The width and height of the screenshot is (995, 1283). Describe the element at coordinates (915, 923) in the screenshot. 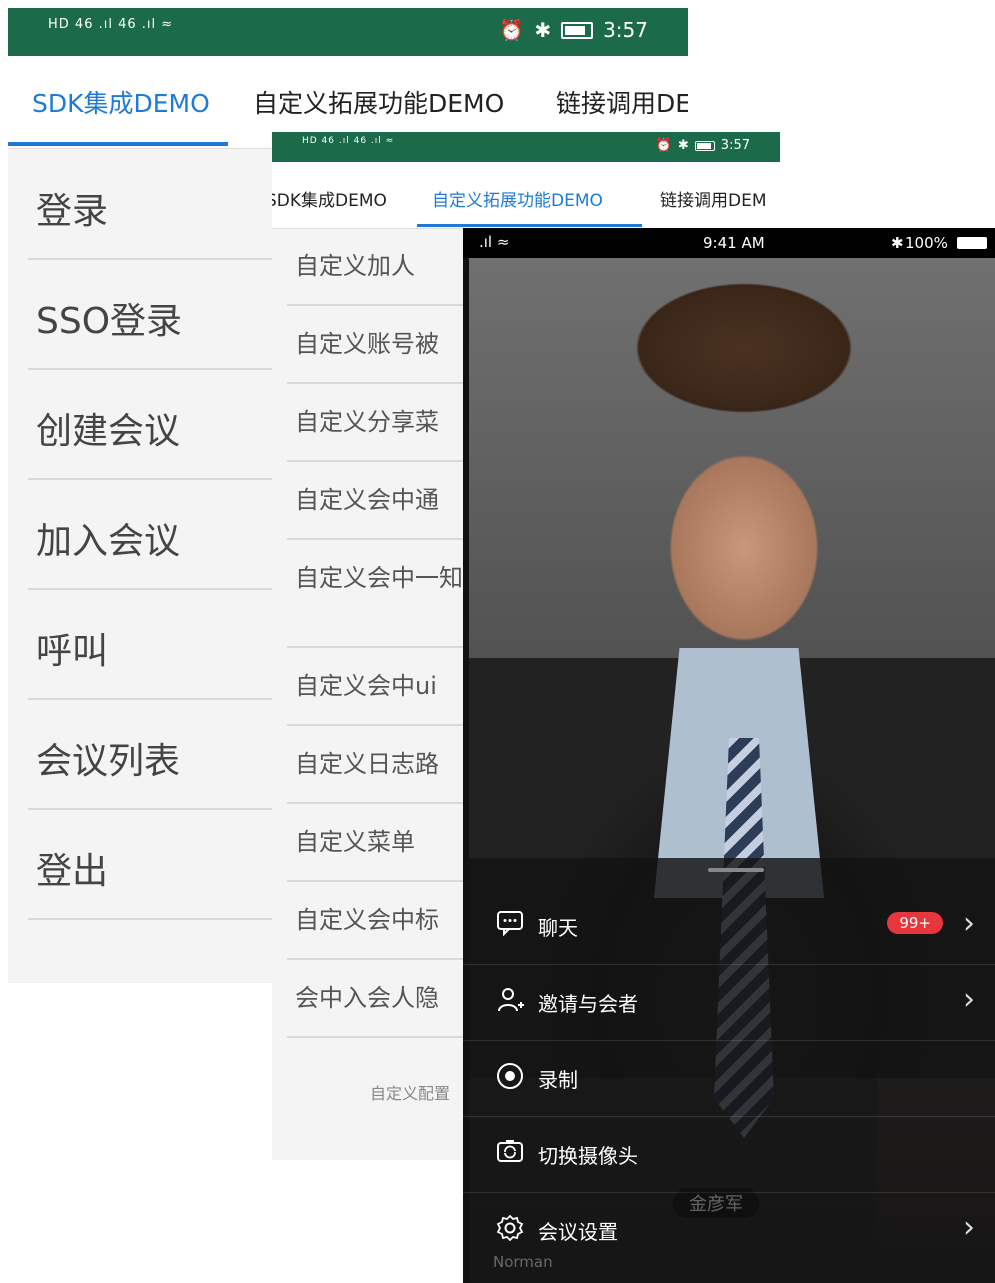

I see `unread-badge: 99+` at that location.